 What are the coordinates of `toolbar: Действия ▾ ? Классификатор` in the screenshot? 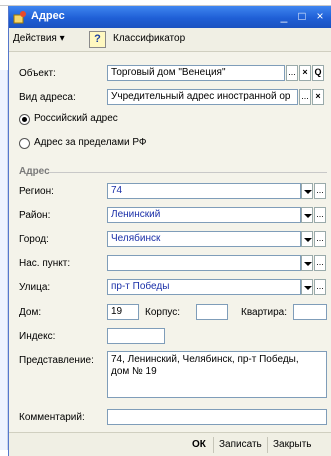 It's located at (170, 40).